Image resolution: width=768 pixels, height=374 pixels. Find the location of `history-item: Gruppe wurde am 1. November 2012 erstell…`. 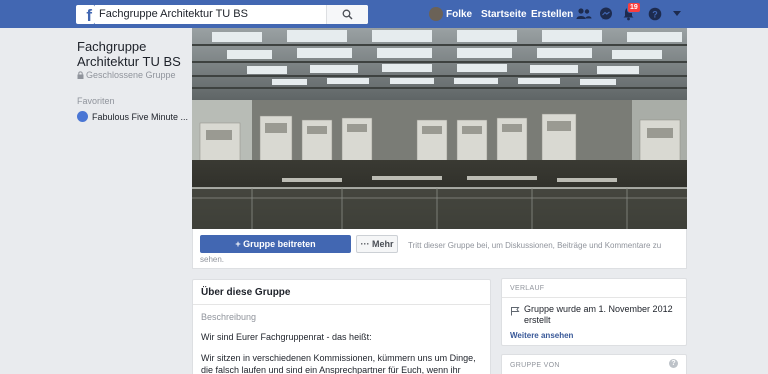

history-item: Gruppe wurde am 1. November 2012 erstell… is located at coordinates (598, 314).